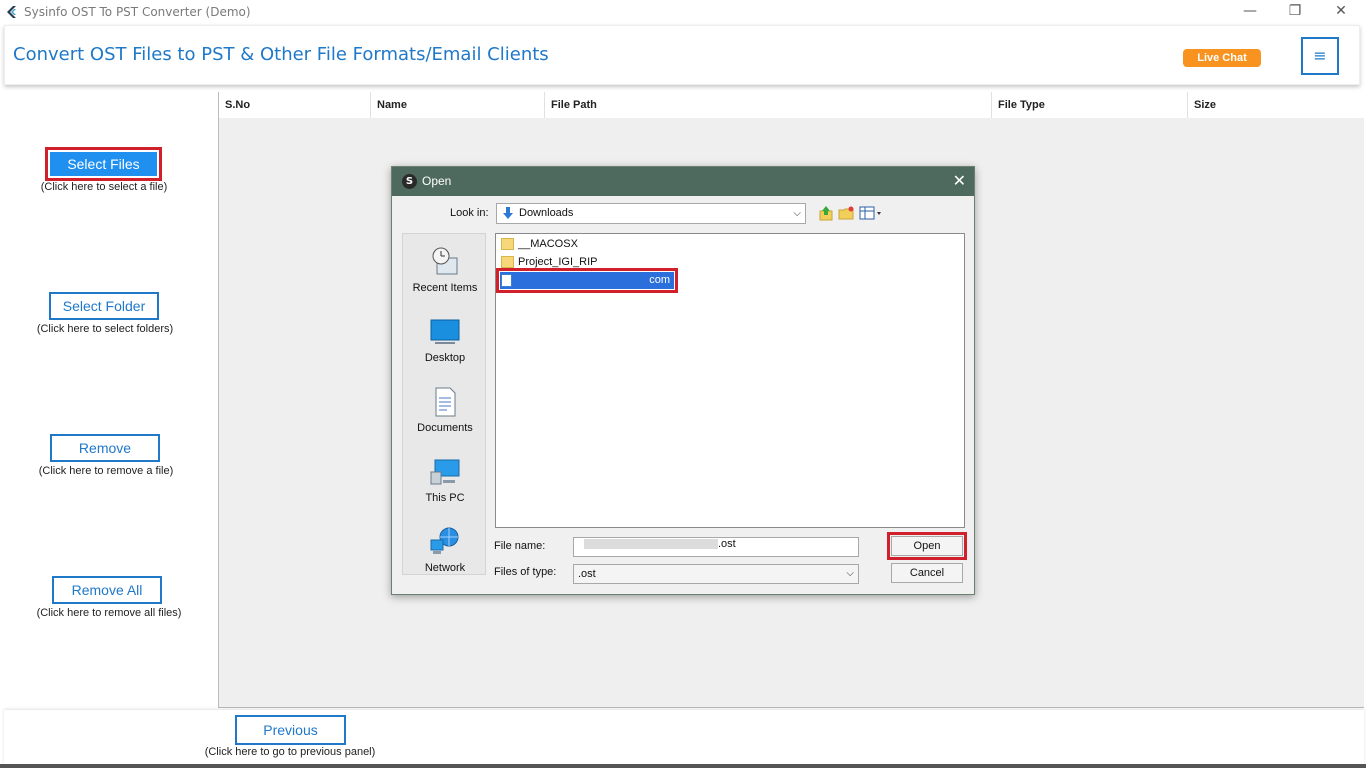 The height and width of the screenshot is (768, 1366). Describe the element at coordinates (445, 346) in the screenshot. I see `place-desktop: Desktop` at that location.